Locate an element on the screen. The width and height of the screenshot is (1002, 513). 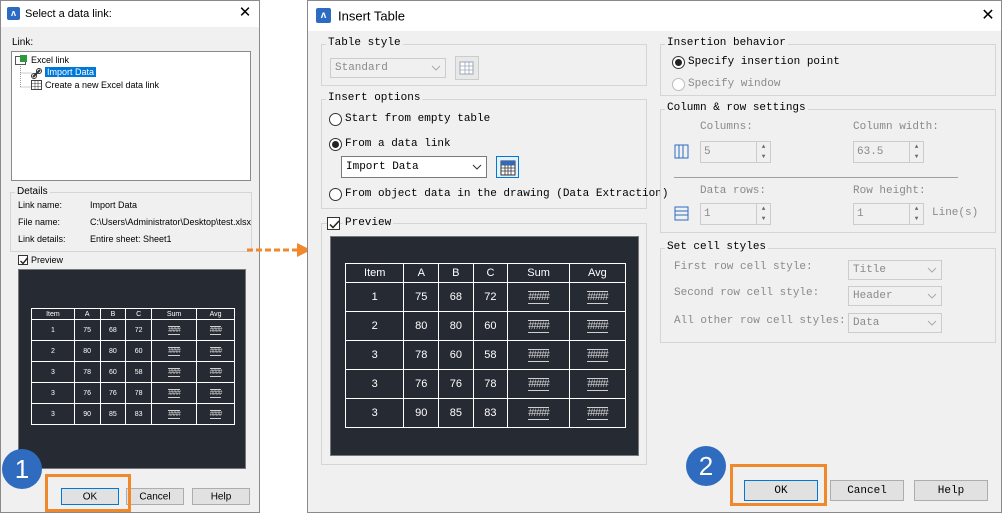
excel-link-icon is located at coordinates (21, 60).